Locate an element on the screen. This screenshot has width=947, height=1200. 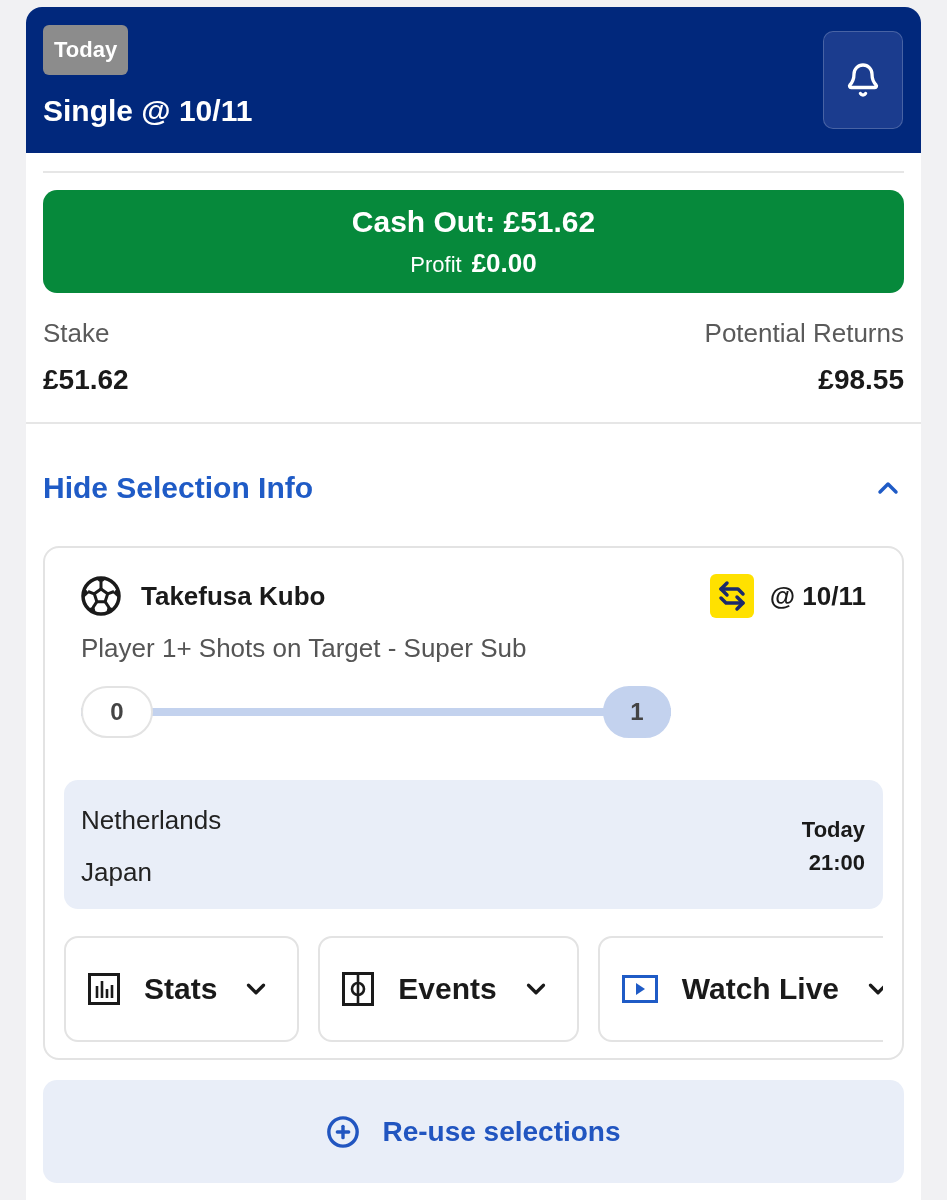
reuse-selections-button: Re-use selections is located at coordinates (473, 1131).